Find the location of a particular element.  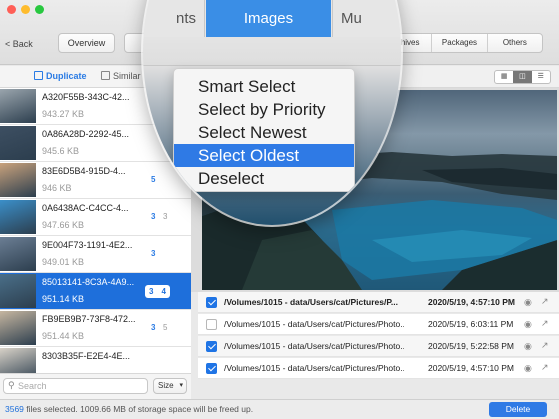

search-input: ⚲ Search is located at coordinates (75, 386).